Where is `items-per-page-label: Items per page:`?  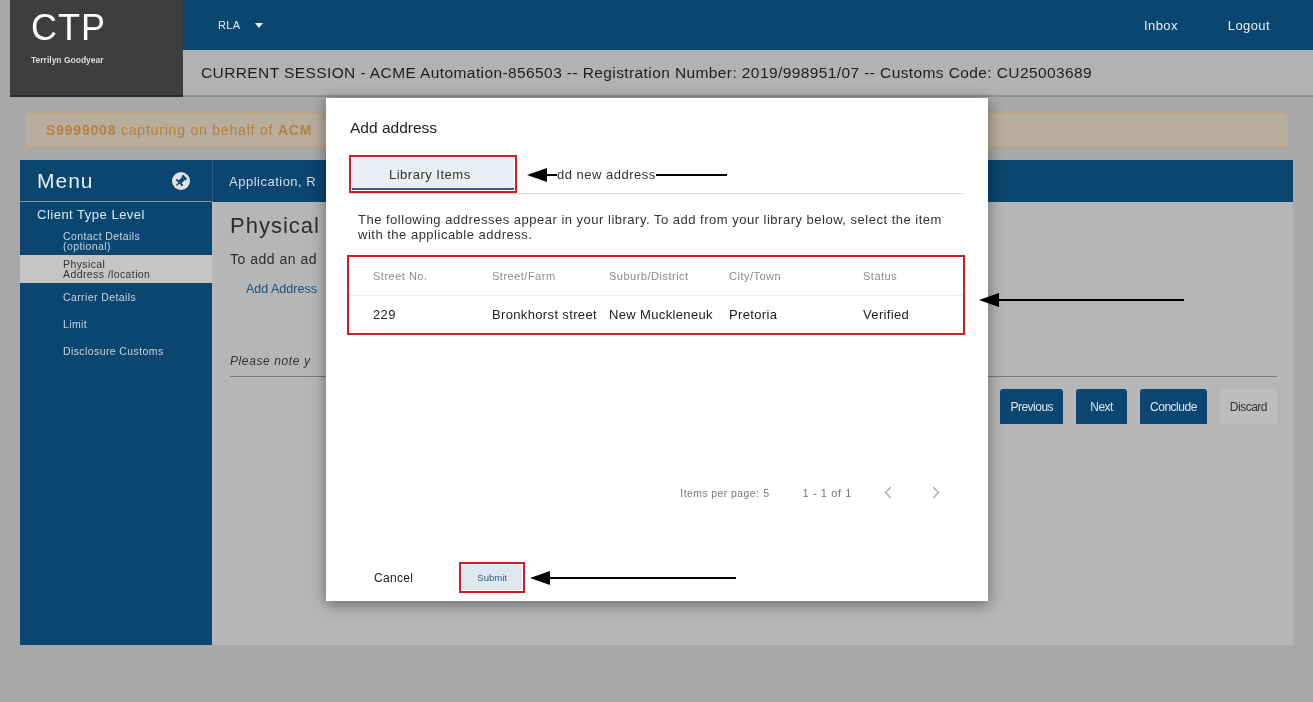
items-per-page-label: Items per page: is located at coordinates (720, 492).